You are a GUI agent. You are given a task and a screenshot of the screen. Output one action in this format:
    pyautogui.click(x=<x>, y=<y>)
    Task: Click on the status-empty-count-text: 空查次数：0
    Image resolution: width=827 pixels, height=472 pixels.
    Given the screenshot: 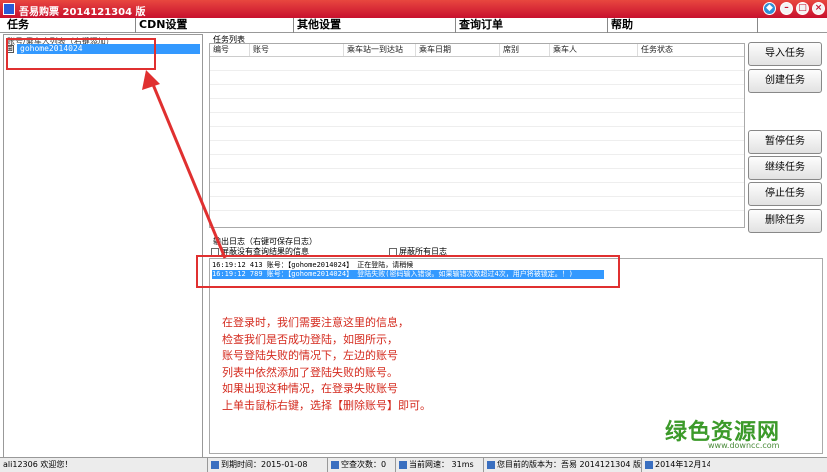 What is the action you would take?
    pyautogui.click(x=364, y=464)
    